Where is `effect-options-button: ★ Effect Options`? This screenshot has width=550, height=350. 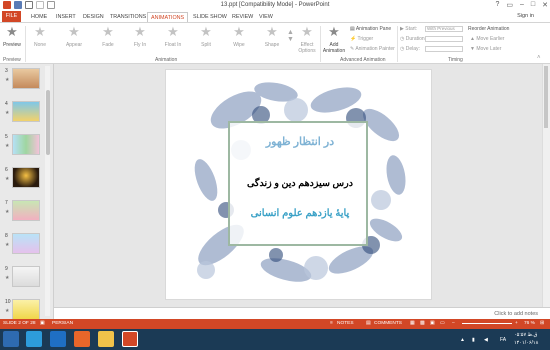 effect-options-button: ★ Effect Options is located at coordinates (307, 39).